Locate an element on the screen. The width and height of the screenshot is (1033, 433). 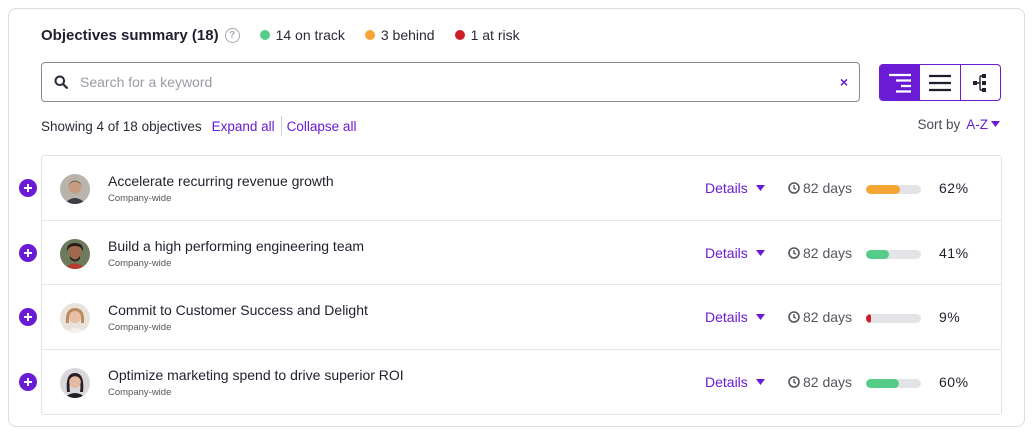
hierarchy-view-icon is located at coordinates (980, 82).